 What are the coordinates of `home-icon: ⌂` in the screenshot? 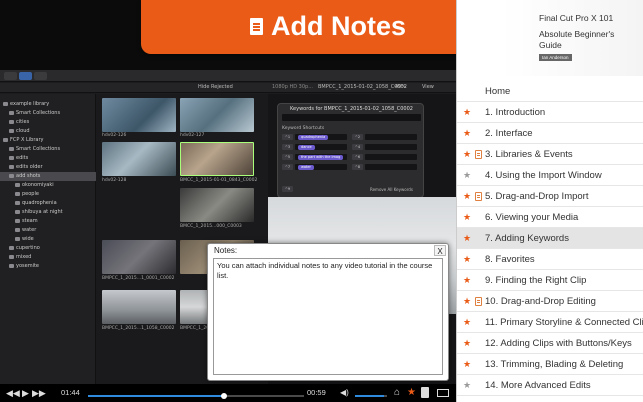 It's located at (397, 393).